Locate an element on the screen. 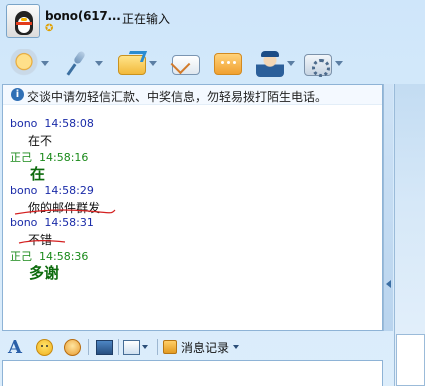 This screenshot has height=386, width=425. message-history-label: 消息记录 is located at coordinates (205, 347).